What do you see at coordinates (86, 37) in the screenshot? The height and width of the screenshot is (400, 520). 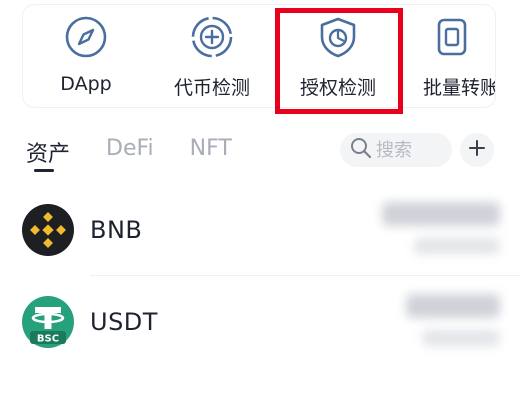 I see `compass-icon` at bounding box center [86, 37].